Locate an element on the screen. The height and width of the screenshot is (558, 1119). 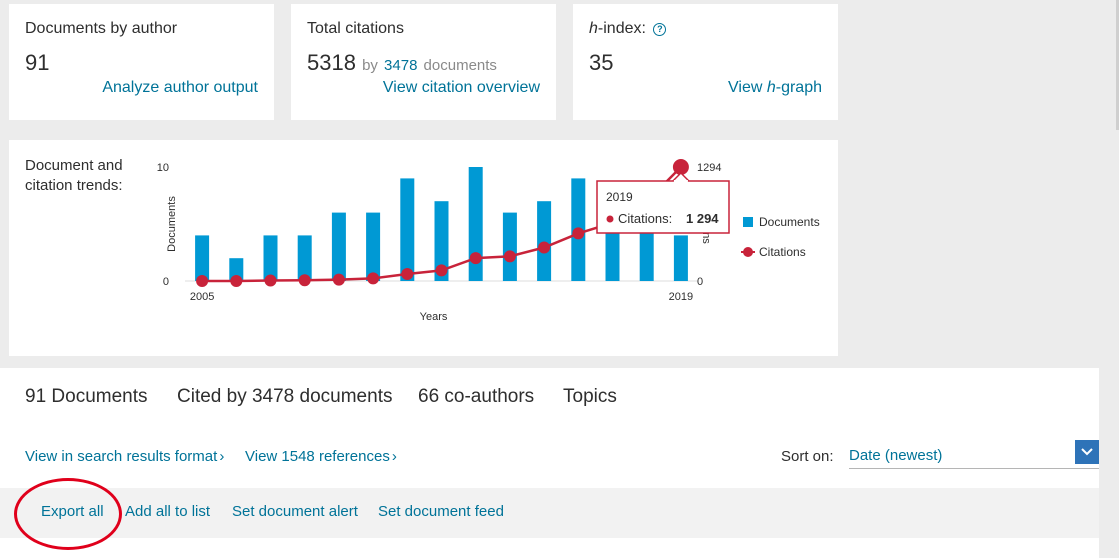
view-search-results-format-link: View in search results format › is located at coordinates (124, 456).